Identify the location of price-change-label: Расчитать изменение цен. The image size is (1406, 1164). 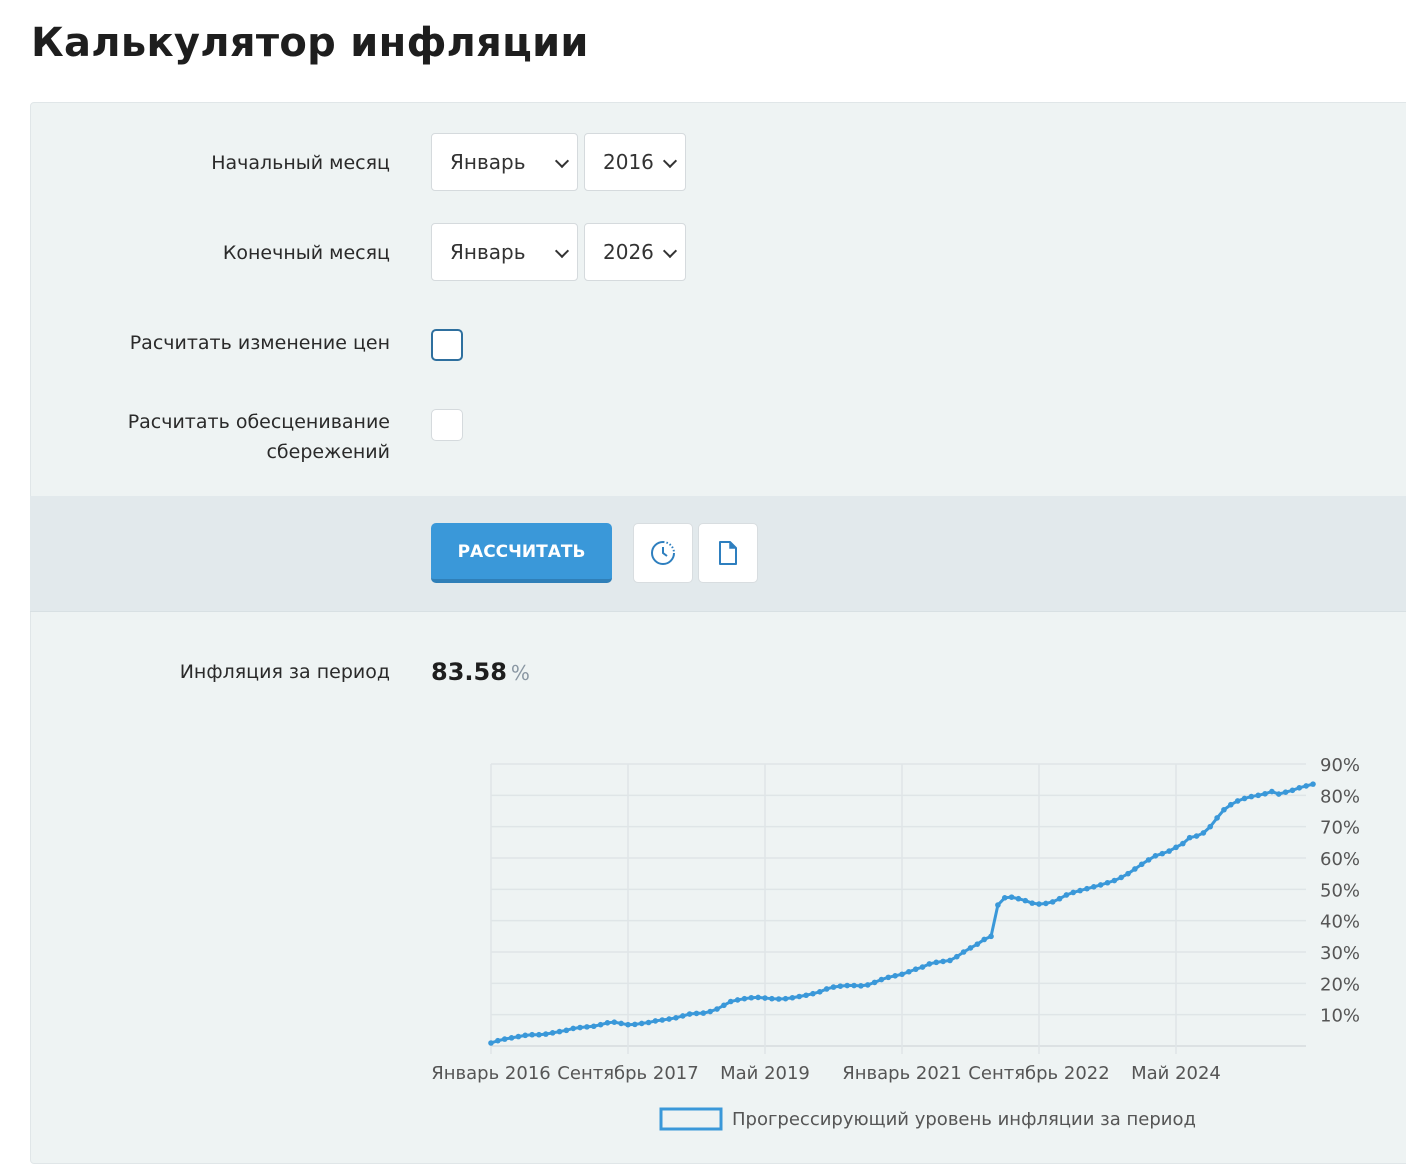
(259, 343).